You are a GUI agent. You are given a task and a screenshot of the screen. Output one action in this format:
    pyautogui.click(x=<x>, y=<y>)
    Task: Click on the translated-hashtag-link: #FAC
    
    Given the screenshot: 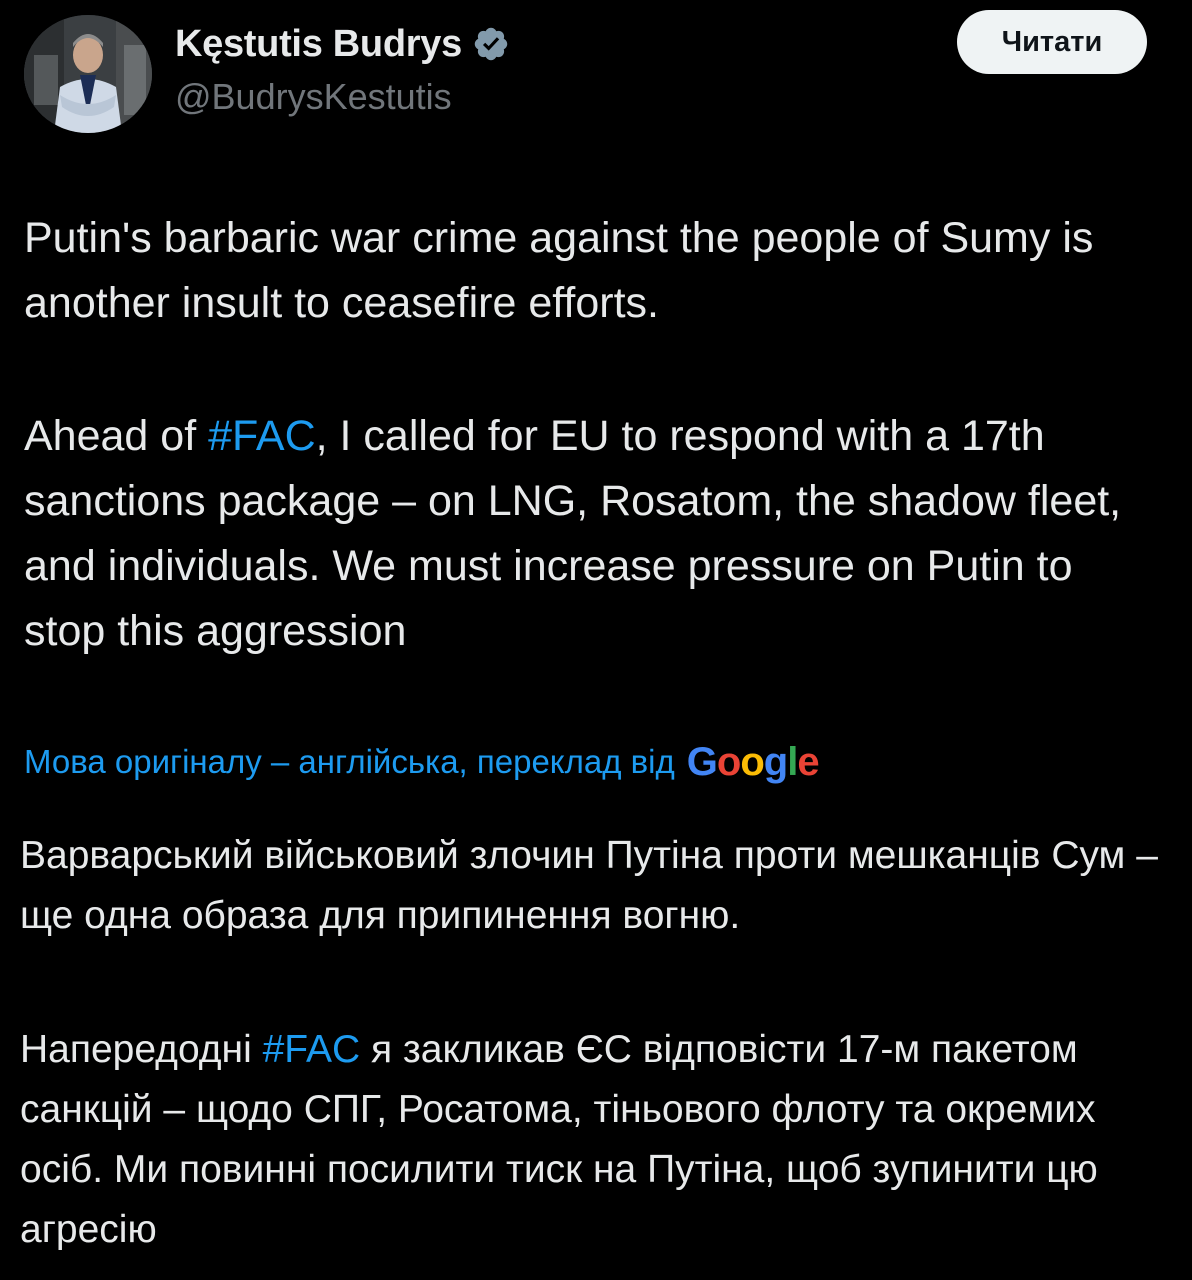 What is the action you would take?
    pyautogui.click(x=312, y=1049)
    